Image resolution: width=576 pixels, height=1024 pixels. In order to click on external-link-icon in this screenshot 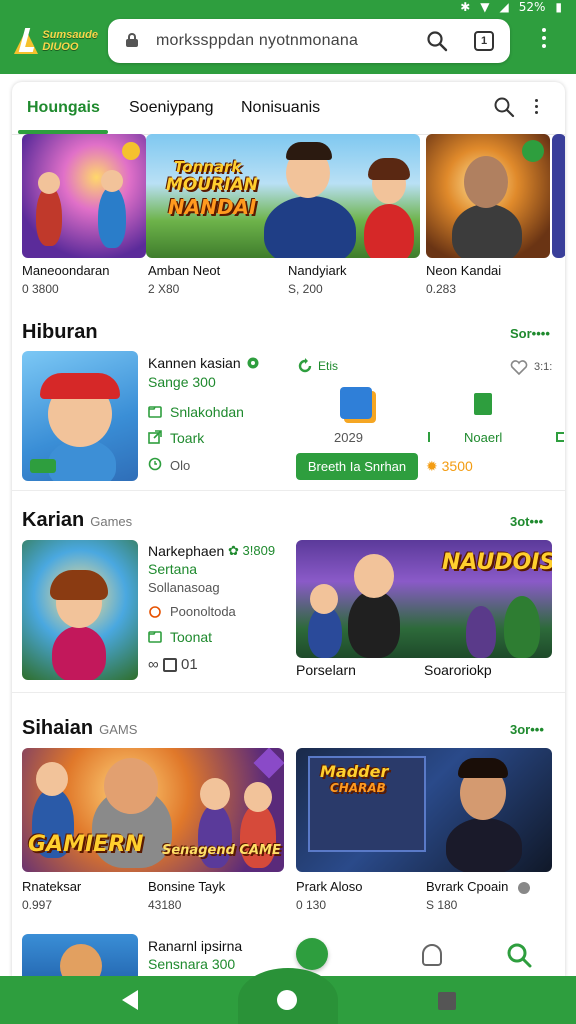, I will do `click(155, 437)`.